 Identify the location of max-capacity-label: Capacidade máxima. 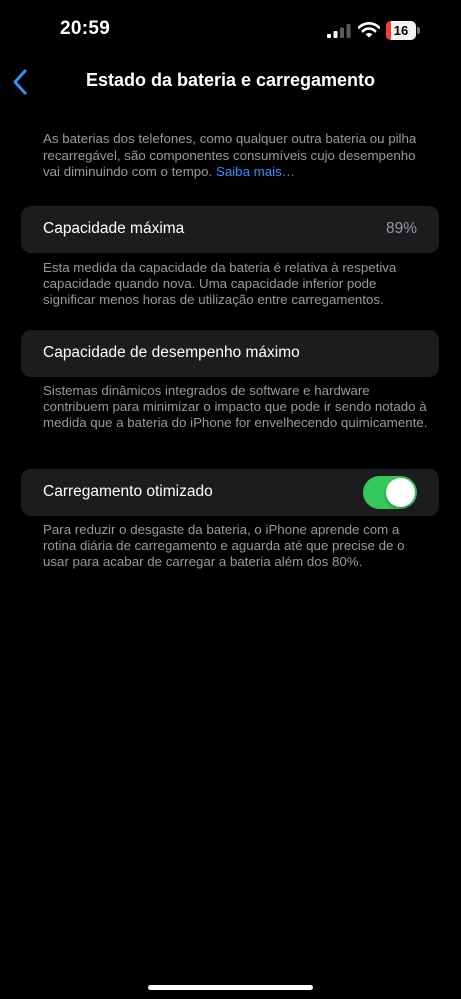
(114, 228).